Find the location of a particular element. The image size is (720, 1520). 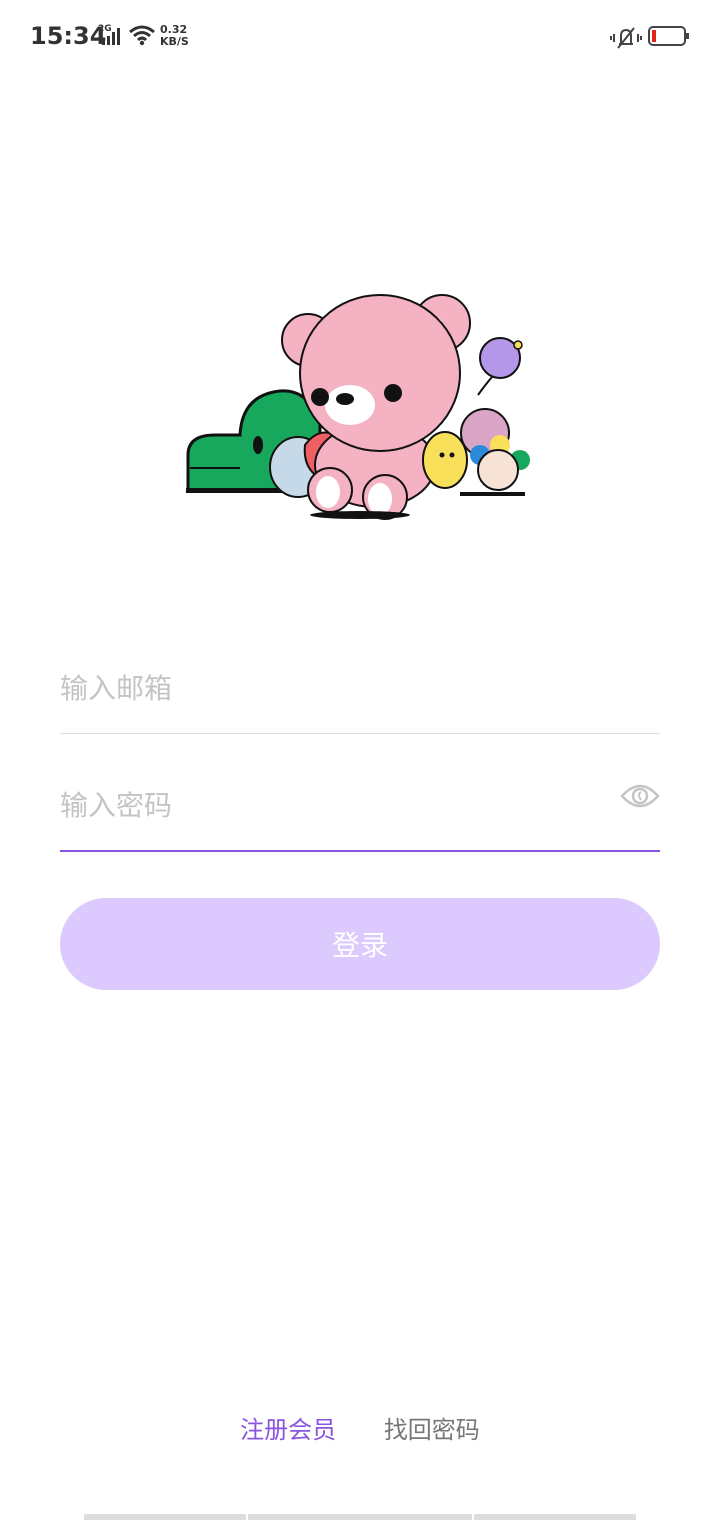

login-button: 登录 is located at coordinates (360, 944).